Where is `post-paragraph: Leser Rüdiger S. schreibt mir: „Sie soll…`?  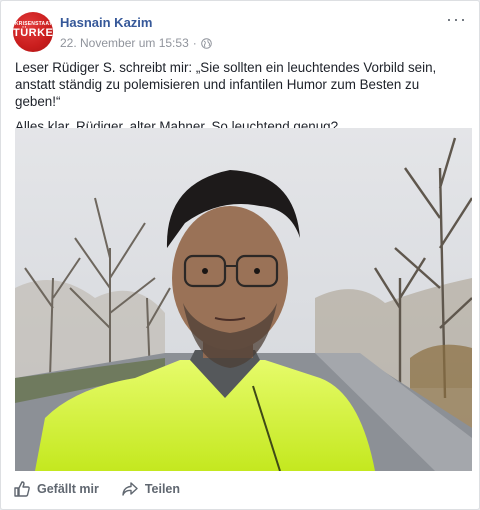 post-paragraph: Leser Rüdiger S. schreibt mir: „Sie soll… is located at coordinates (226, 84).